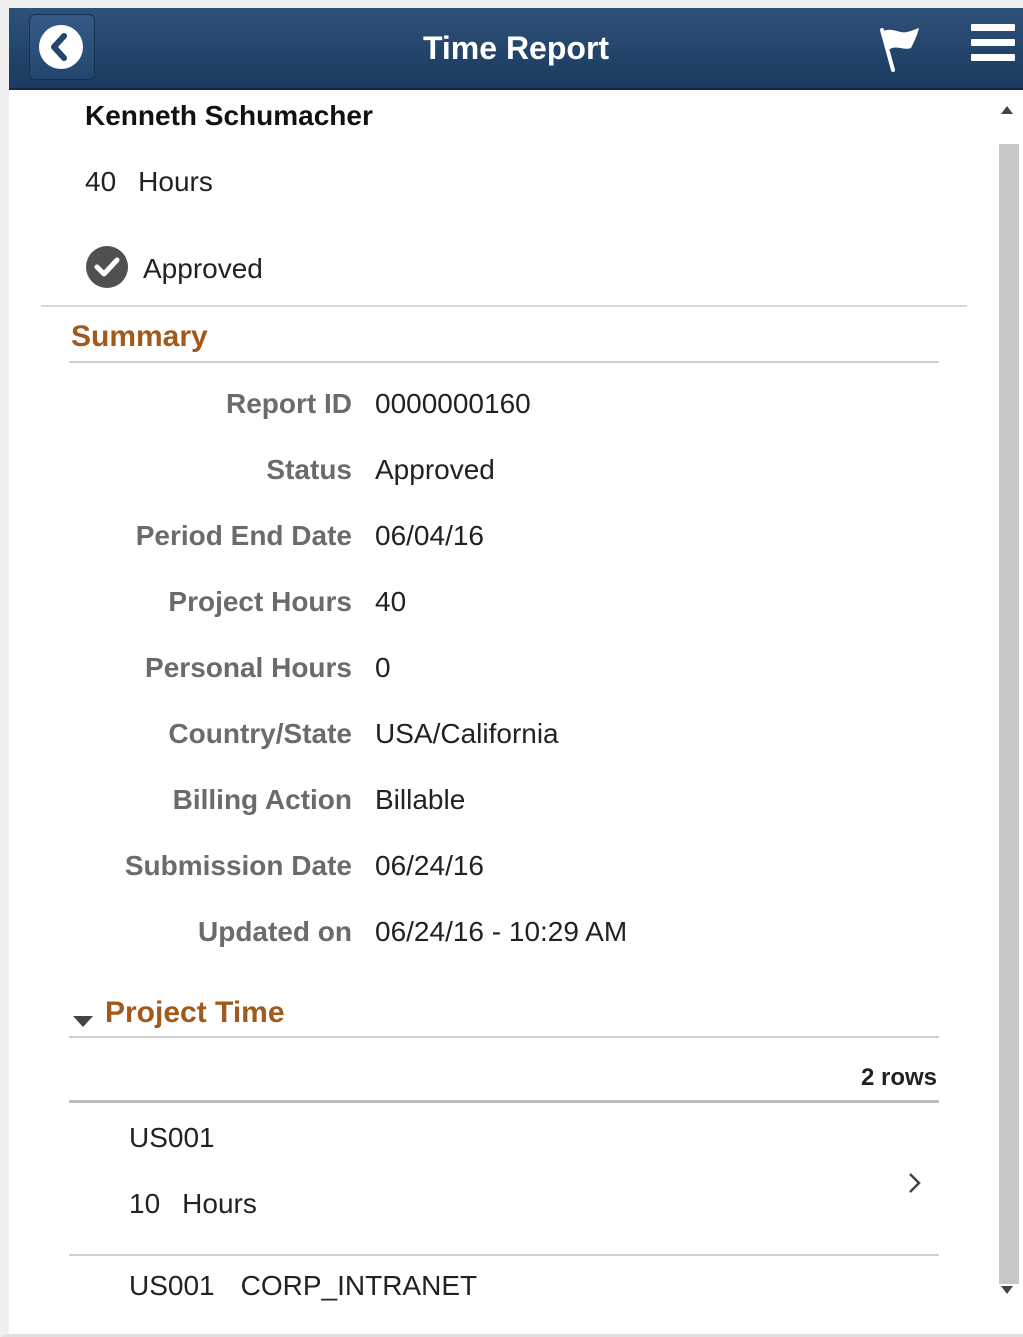  Describe the element at coordinates (1007, 110) in the screenshot. I see `scroll-up-arrow-icon` at that location.